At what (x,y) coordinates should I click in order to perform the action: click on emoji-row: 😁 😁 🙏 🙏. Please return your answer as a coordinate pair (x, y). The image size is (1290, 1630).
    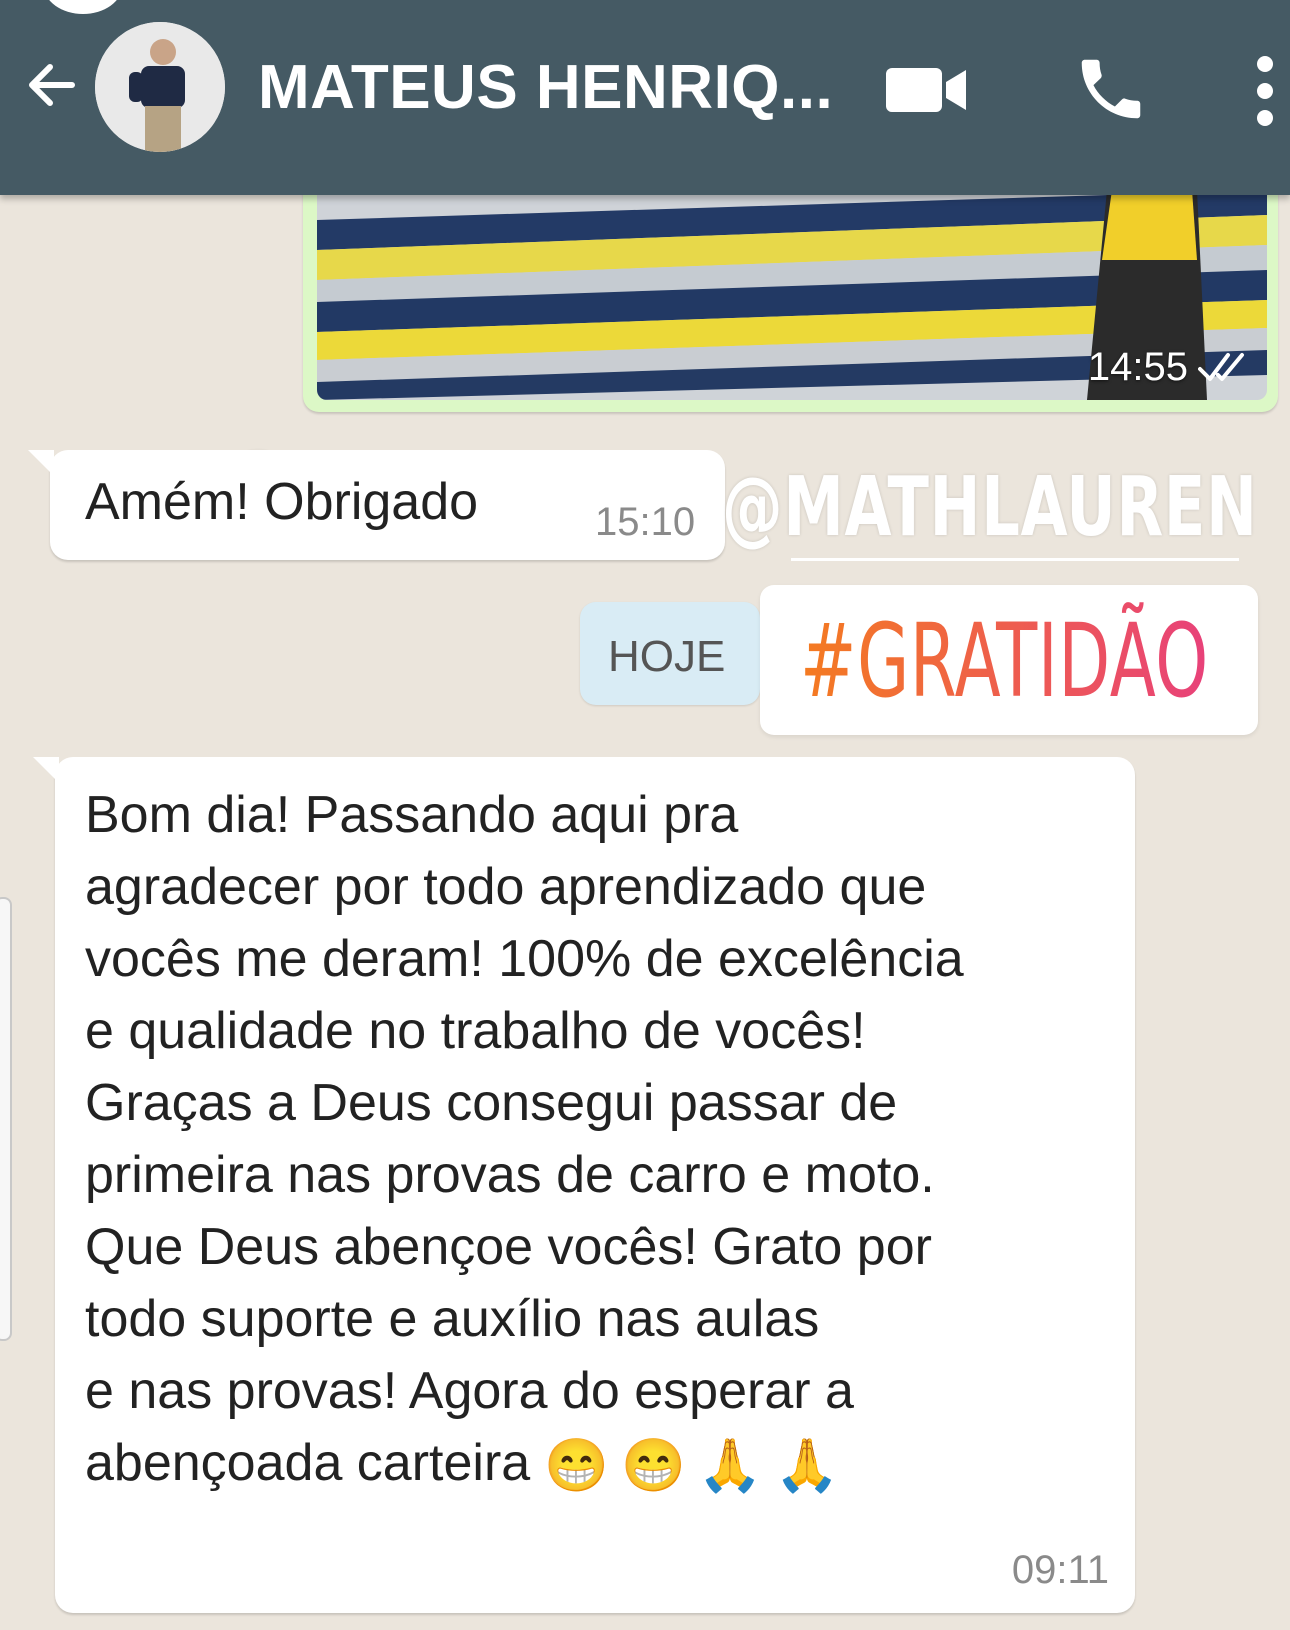
    Looking at the image, I should click on (691, 1466).